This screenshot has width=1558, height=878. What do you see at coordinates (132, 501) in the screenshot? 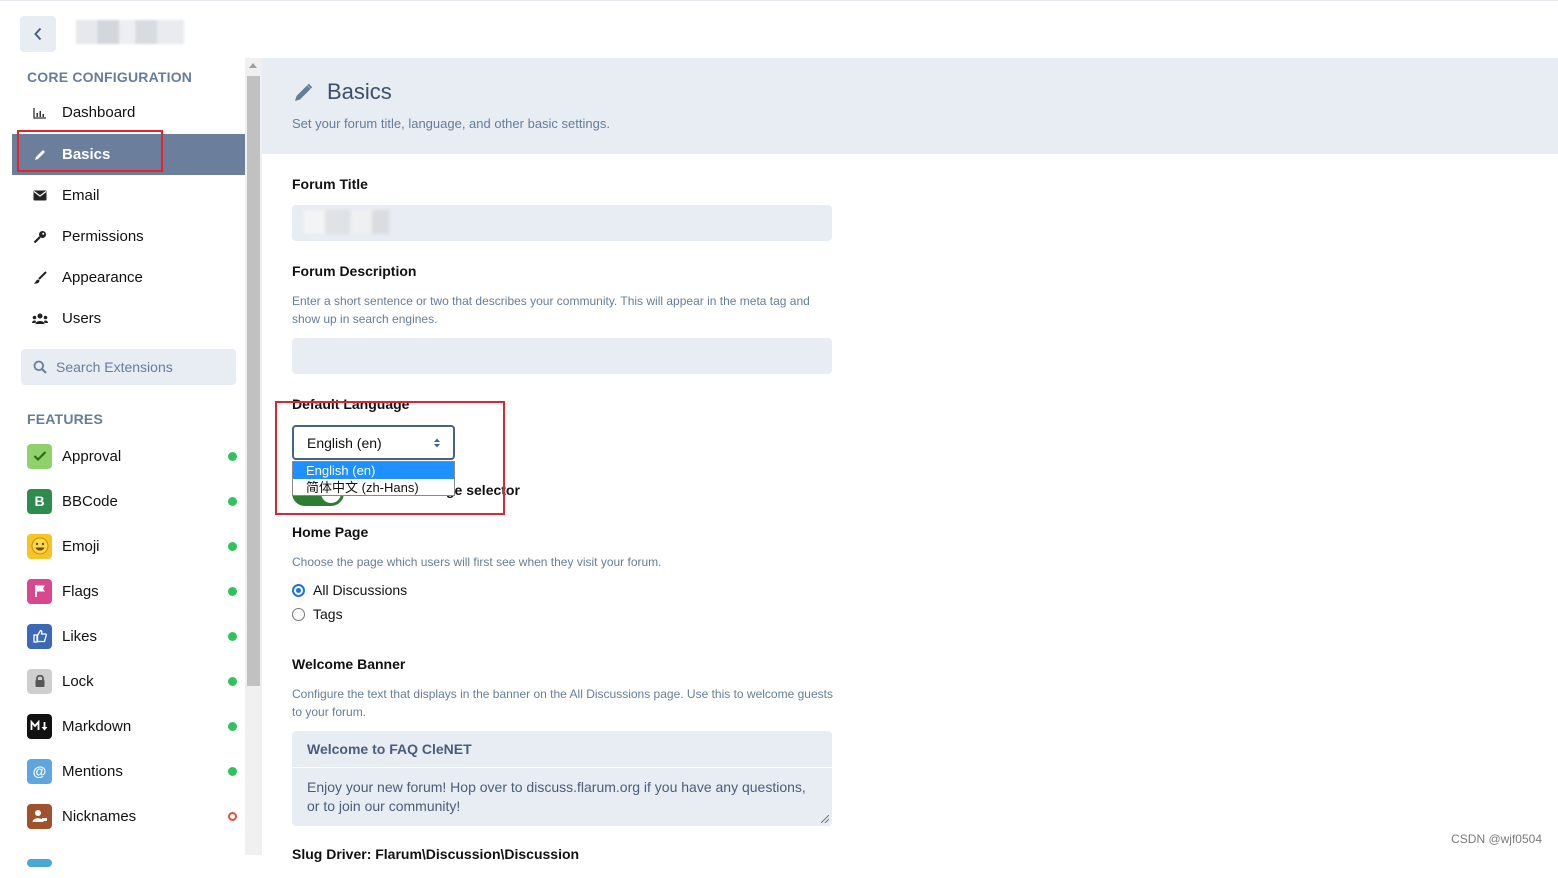
I see `extension-item-bbcode: B BBCode` at bounding box center [132, 501].